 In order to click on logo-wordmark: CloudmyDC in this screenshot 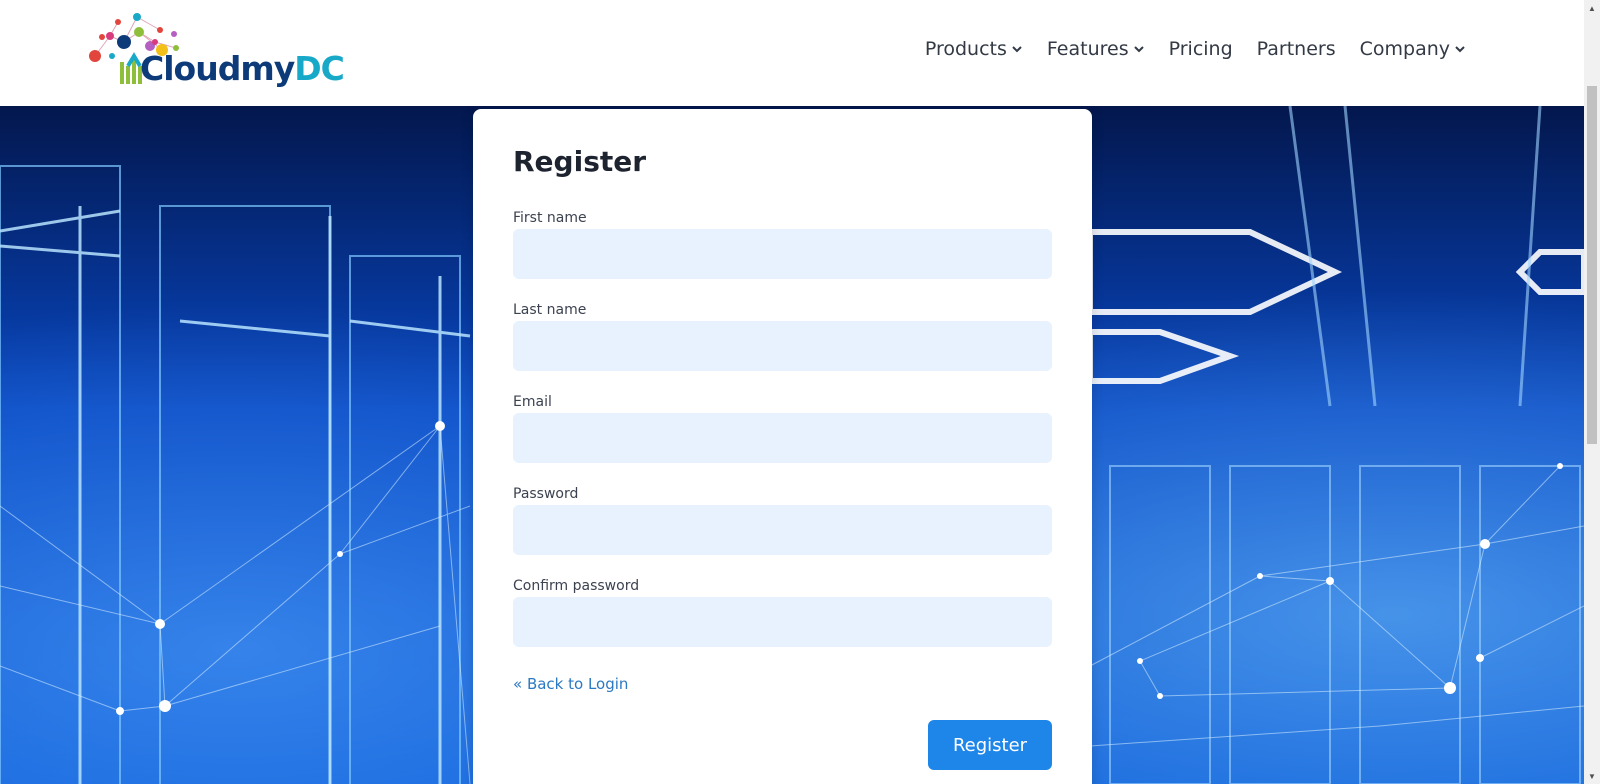, I will do `click(242, 68)`.